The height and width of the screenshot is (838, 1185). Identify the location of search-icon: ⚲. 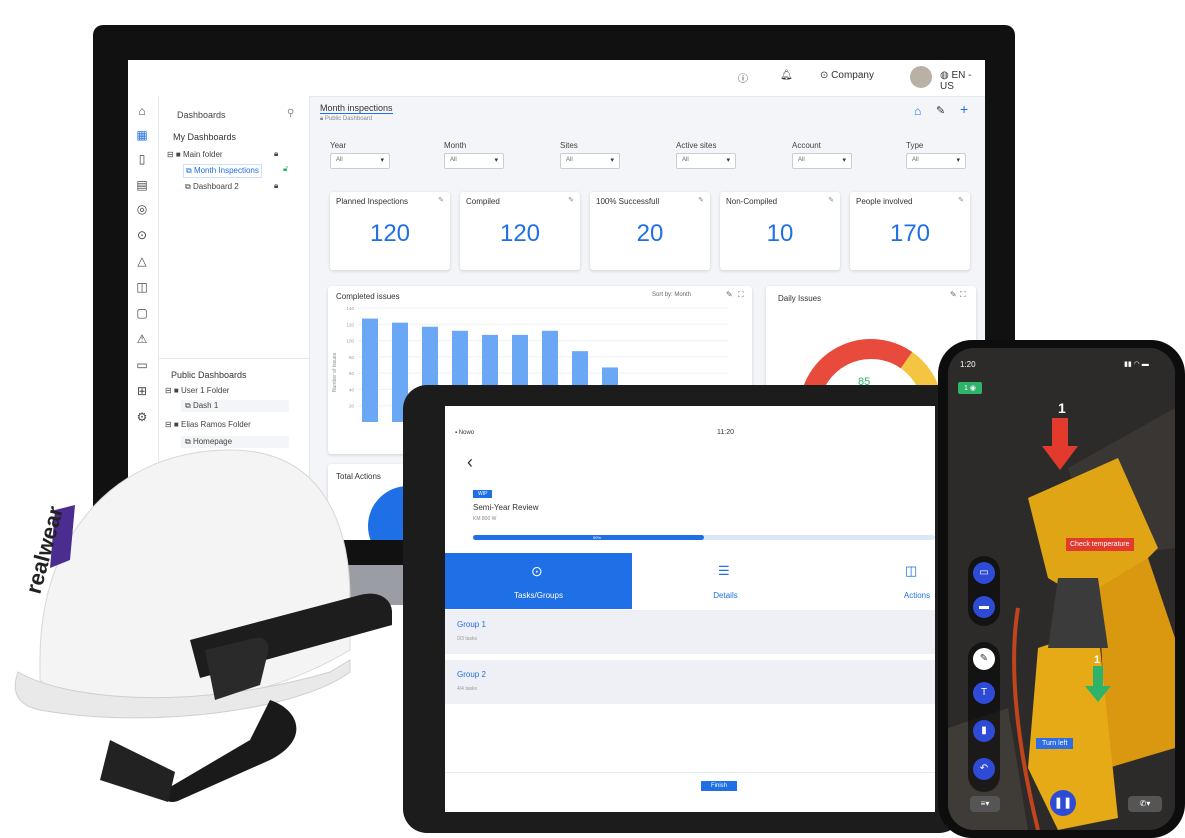
(290, 113).